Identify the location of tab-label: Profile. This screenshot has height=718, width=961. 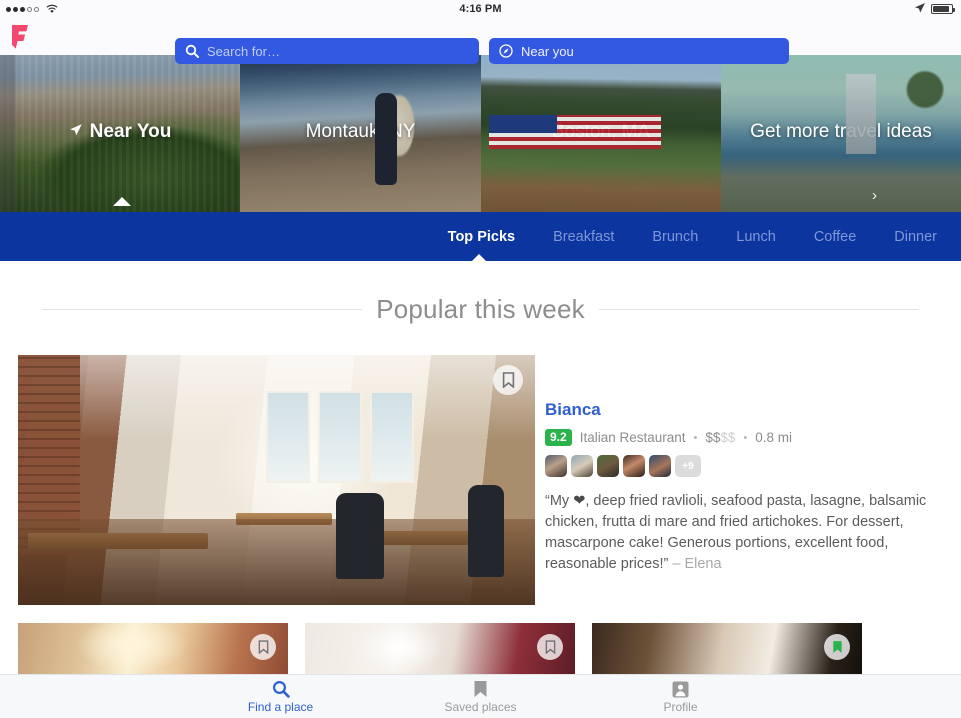
(680, 707).